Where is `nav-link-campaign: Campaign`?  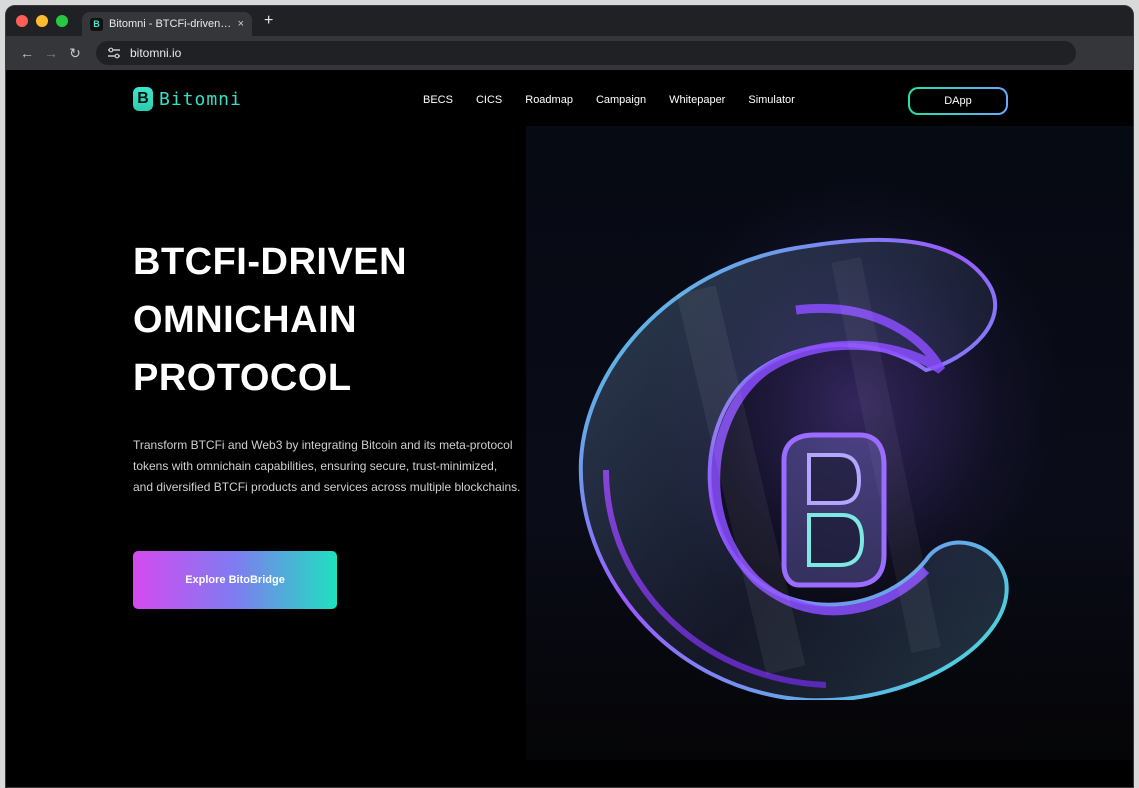 nav-link-campaign: Campaign is located at coordinates (621, 100).